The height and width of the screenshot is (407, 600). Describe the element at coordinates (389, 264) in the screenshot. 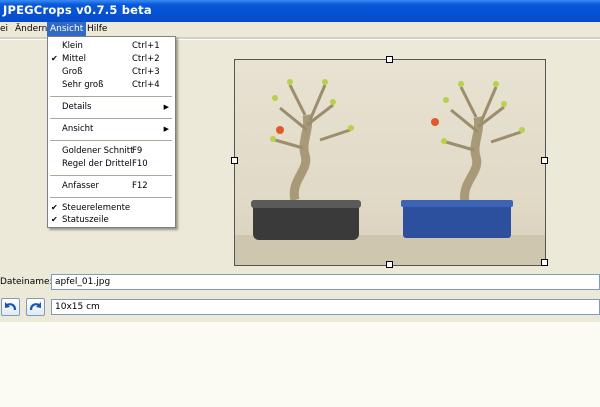

I see `crop-handle-bottom` at that location.